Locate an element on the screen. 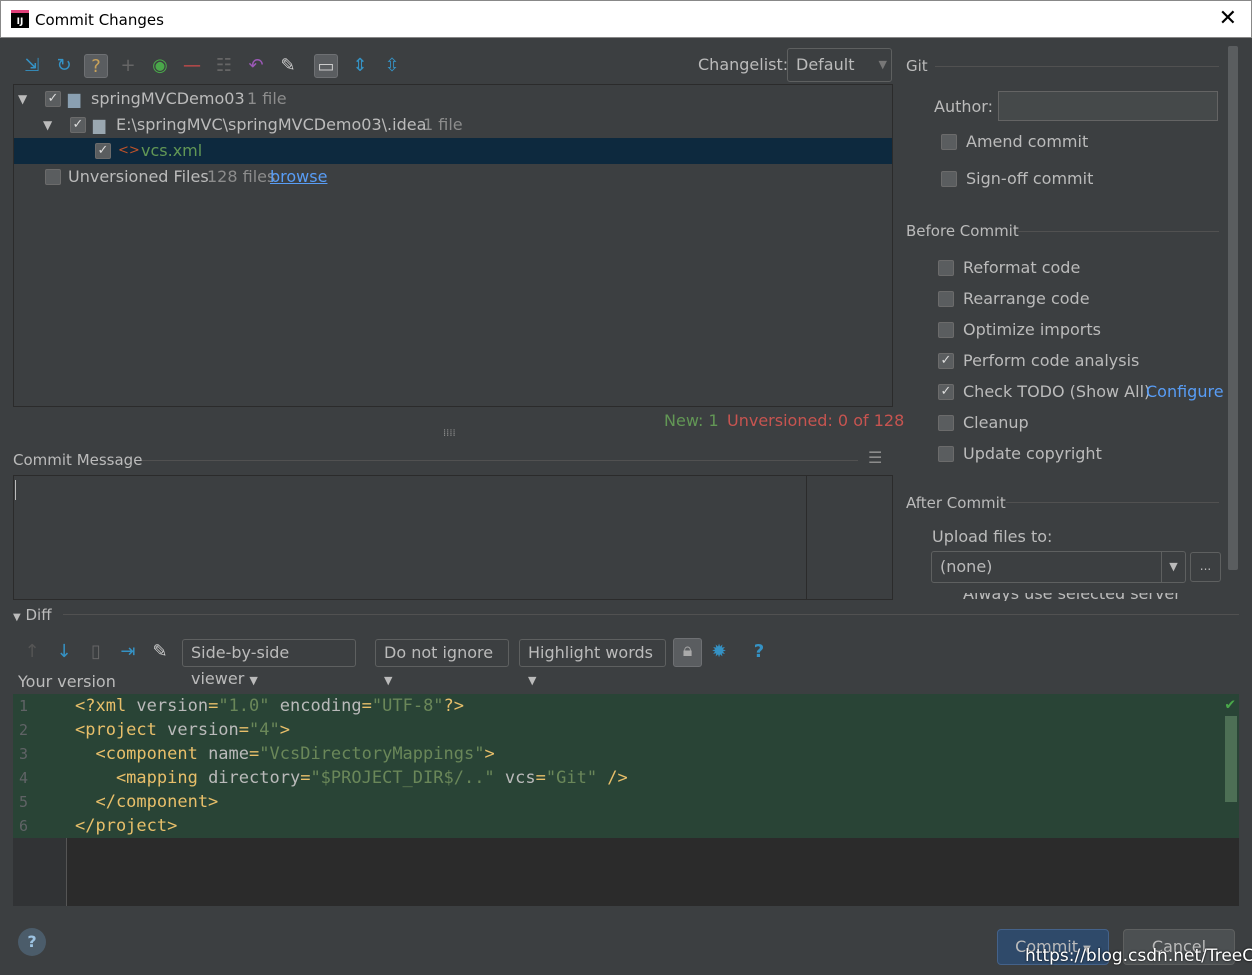 Image resolution: width=1252 pixels, height=975 pixels. file-name: vcs.xml is located at coordinates (172, 150).